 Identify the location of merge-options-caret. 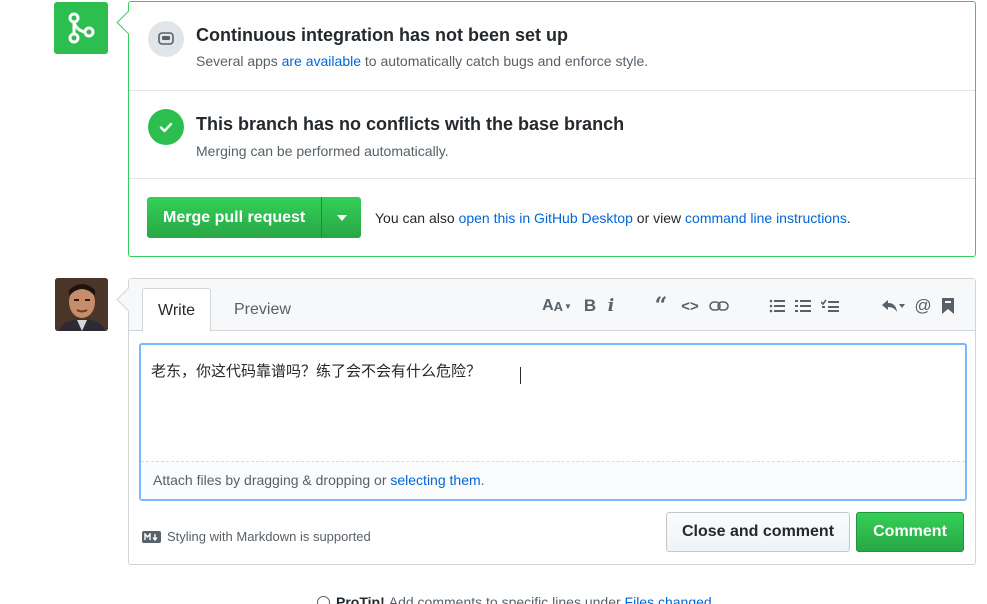
(342, 217).